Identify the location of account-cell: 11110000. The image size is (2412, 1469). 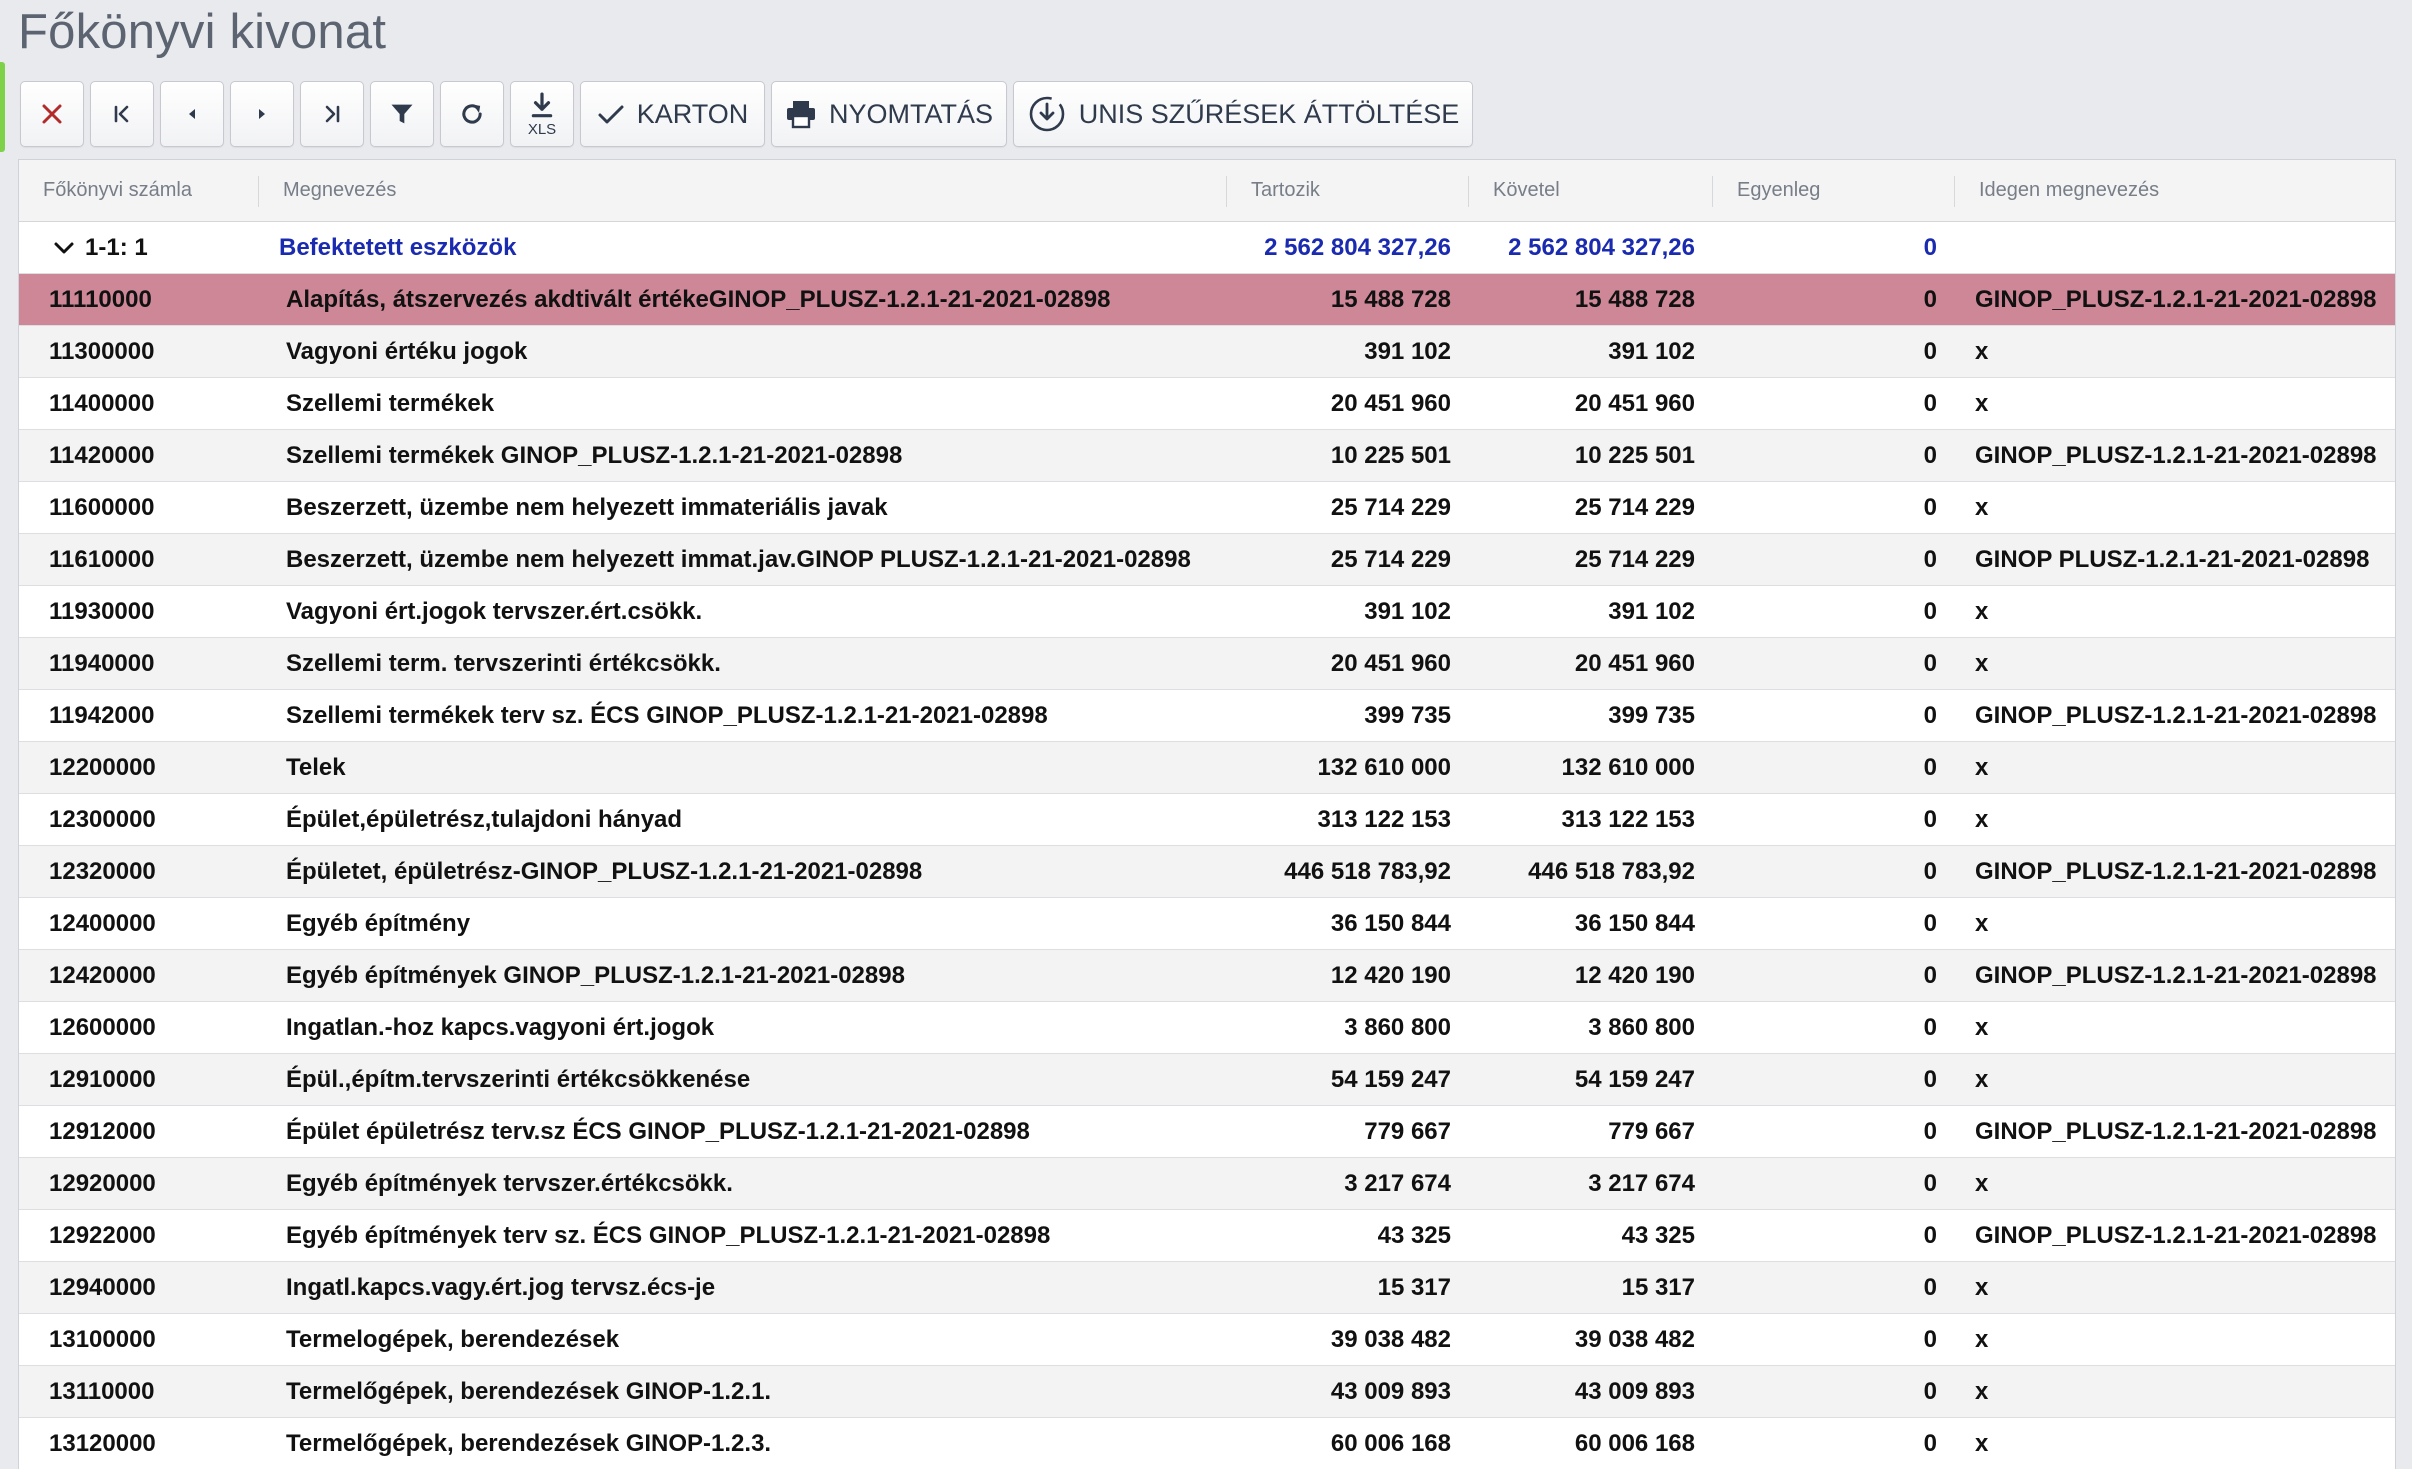
(100, 299).